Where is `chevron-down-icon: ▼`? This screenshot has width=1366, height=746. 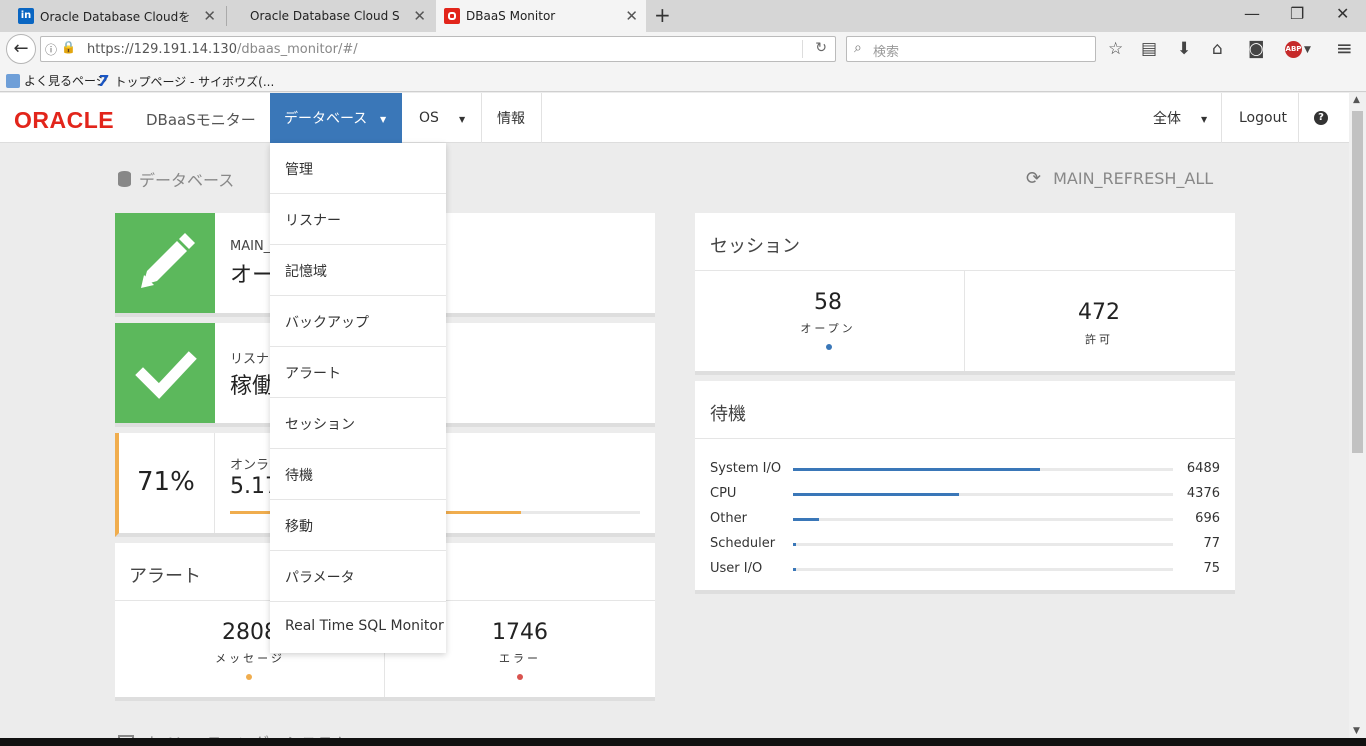
chevron-down-icon: ▼ is located at coordinates (1307, 50).